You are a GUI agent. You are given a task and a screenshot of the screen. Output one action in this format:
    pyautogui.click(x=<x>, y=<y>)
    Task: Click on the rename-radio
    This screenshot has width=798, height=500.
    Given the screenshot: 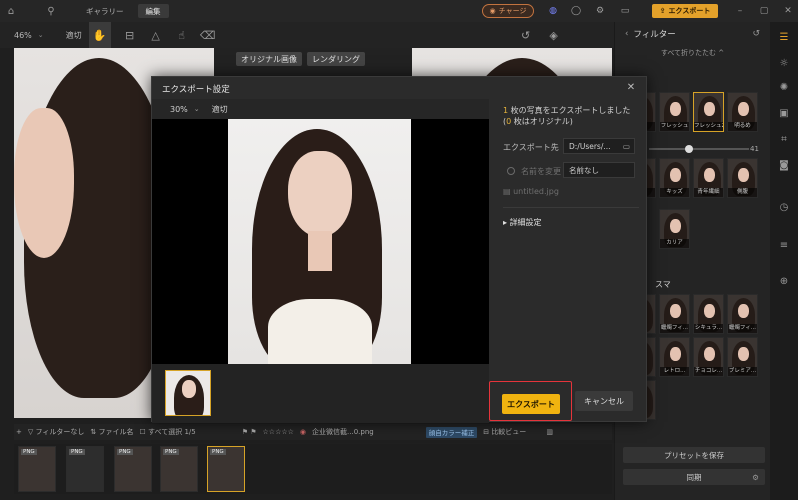 What is the action you would take?
    pyautogui.click(x=511, y=171)
    